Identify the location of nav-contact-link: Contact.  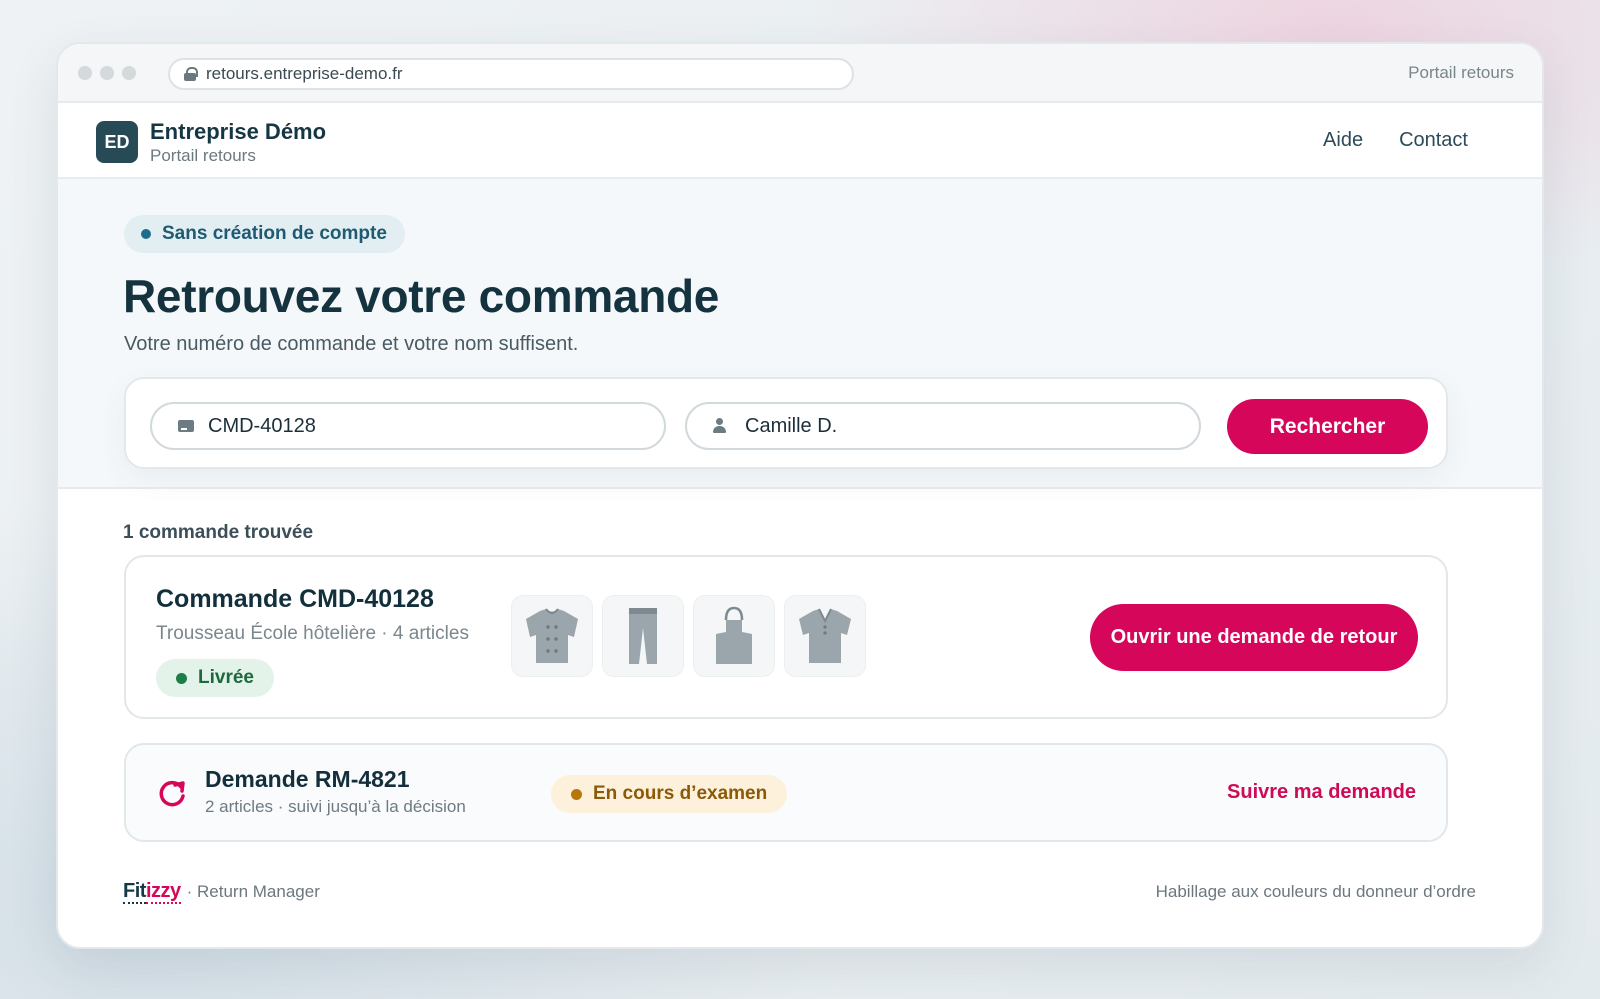
(1433, 140).